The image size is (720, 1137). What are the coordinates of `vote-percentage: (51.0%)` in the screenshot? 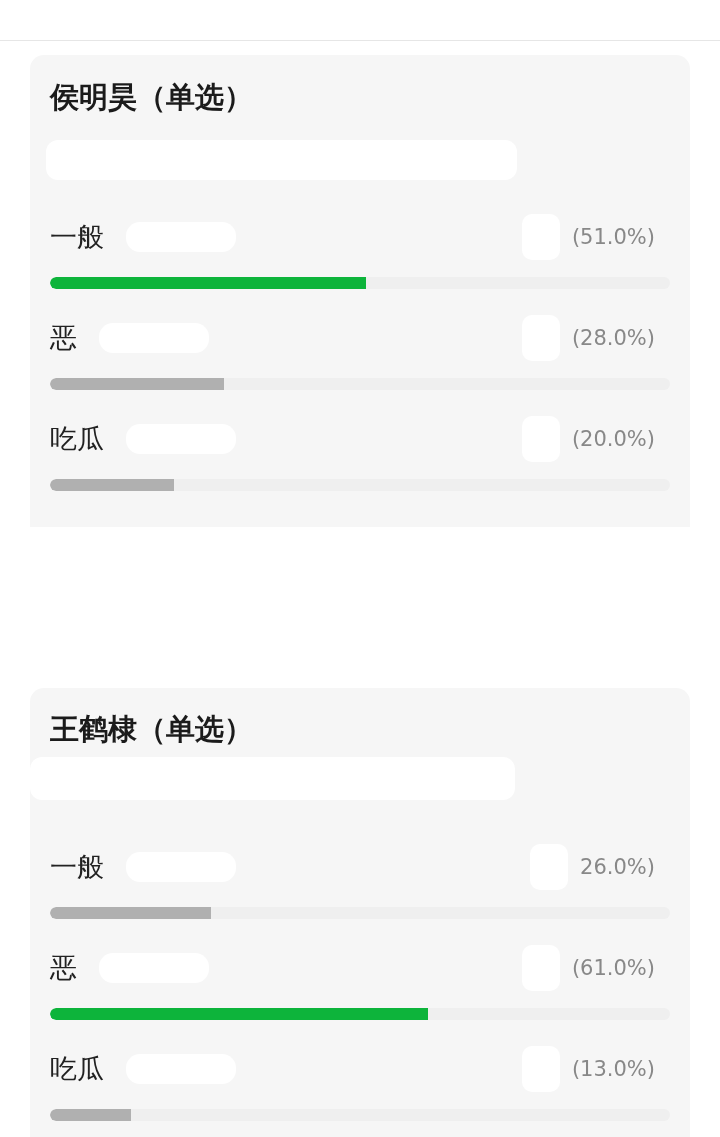 It's located at (613, 237).